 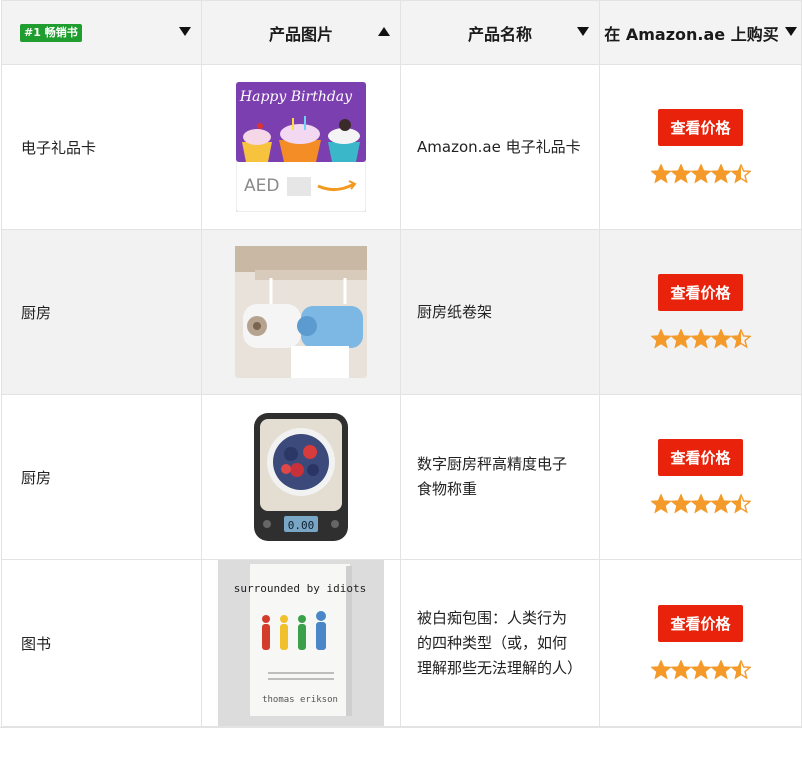 What do you see at coordinates (51, 33) in the screenshot?
I see `bestseller-badge: #1 畅销书` at bounding box center [51, 33].